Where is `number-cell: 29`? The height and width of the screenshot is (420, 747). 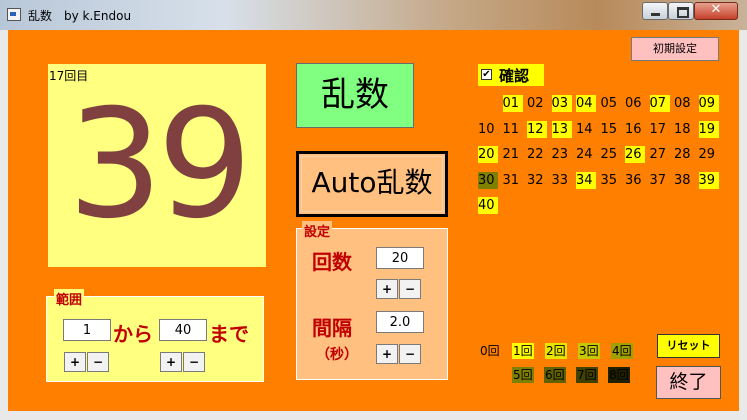
number-cell: 29 is located at coordinates (707, 154).